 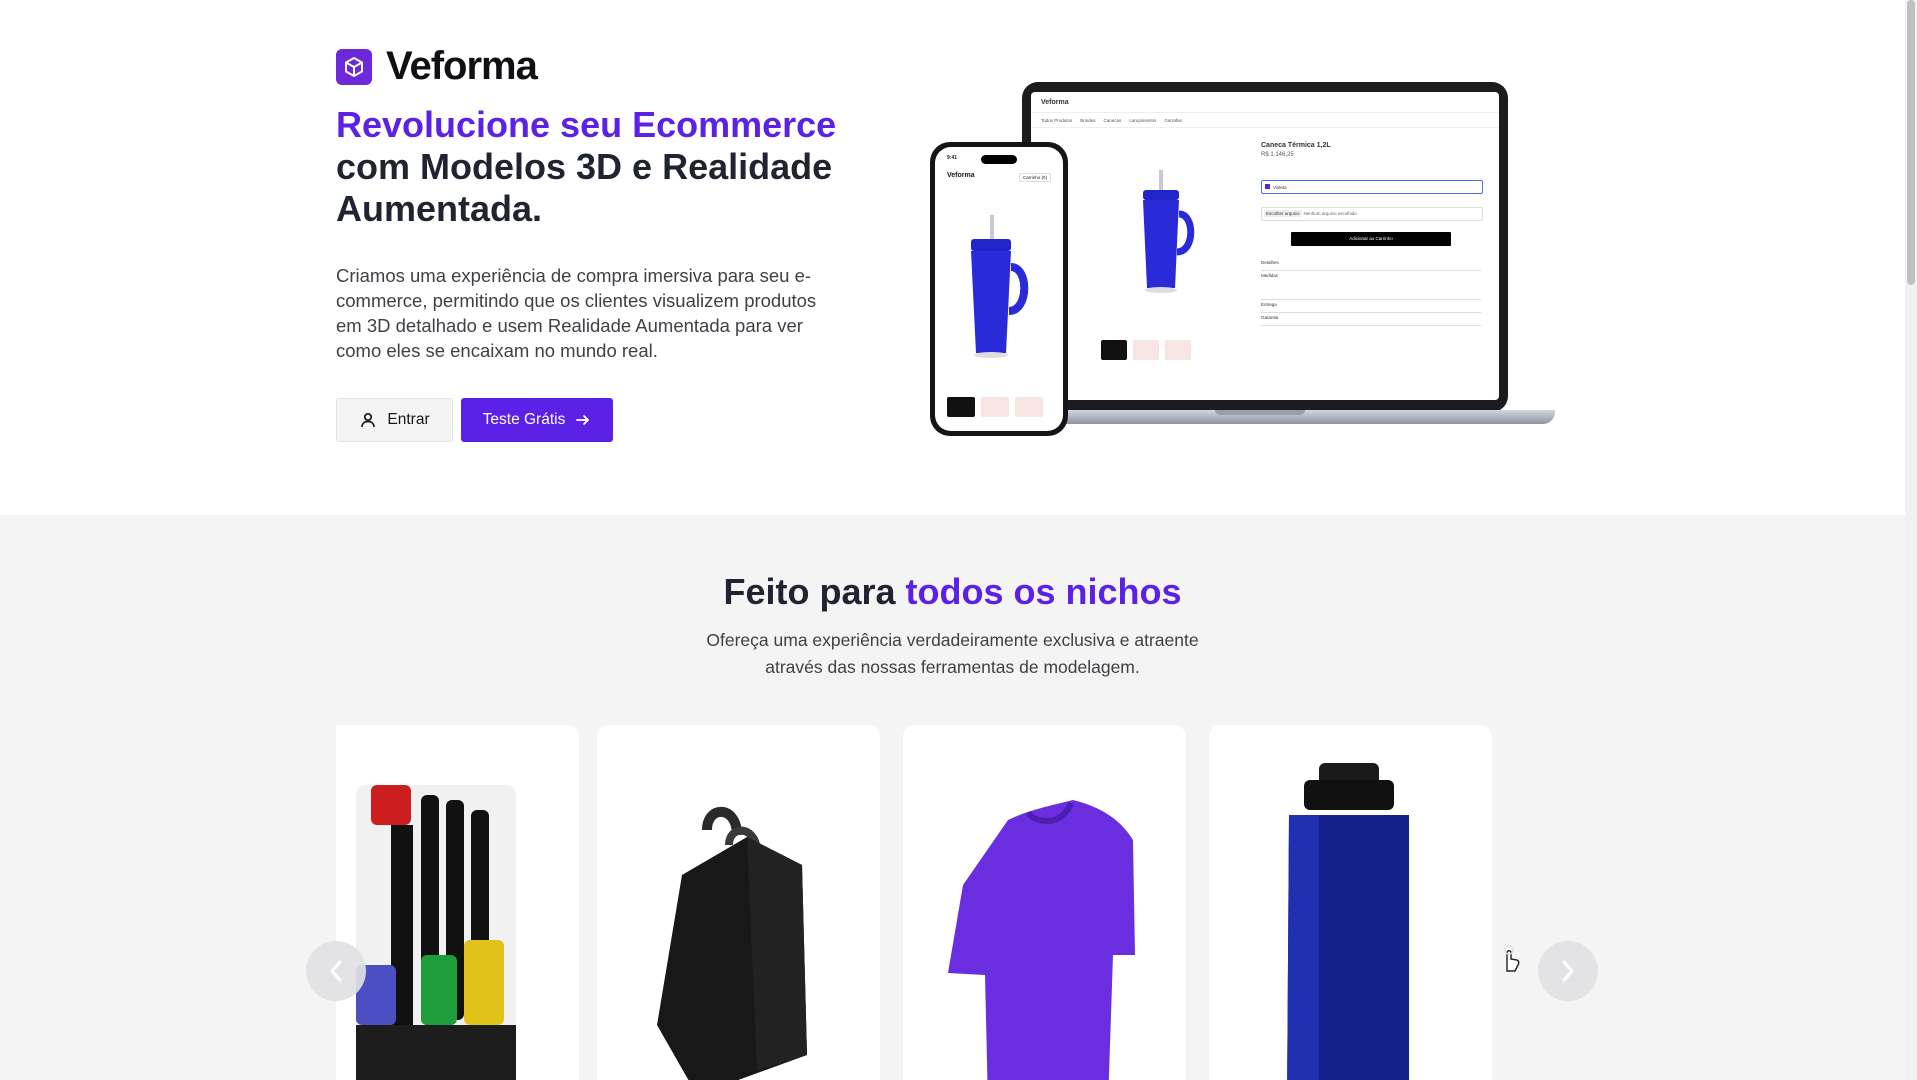 What do you see at coordinates (952, 158) in the screenshot?
I see `phone-time: 9:41` at bounding box center [952, 158].